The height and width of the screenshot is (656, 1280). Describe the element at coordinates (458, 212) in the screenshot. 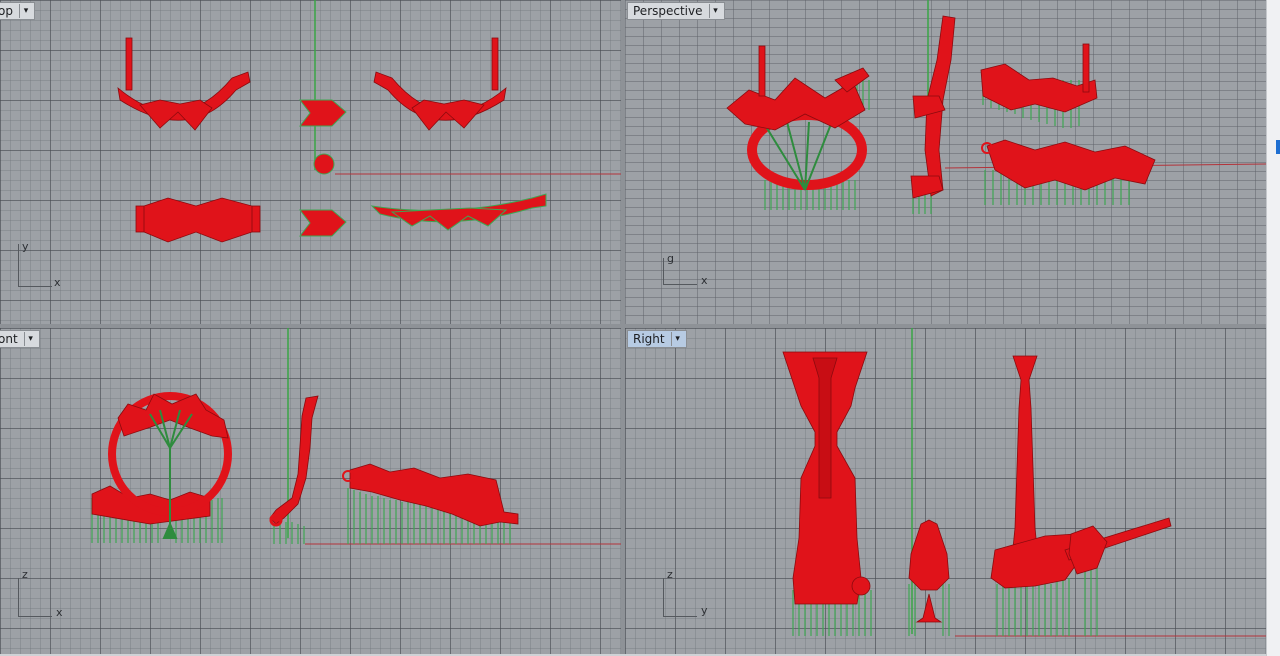

I see `top-part-curved-band` at that location.